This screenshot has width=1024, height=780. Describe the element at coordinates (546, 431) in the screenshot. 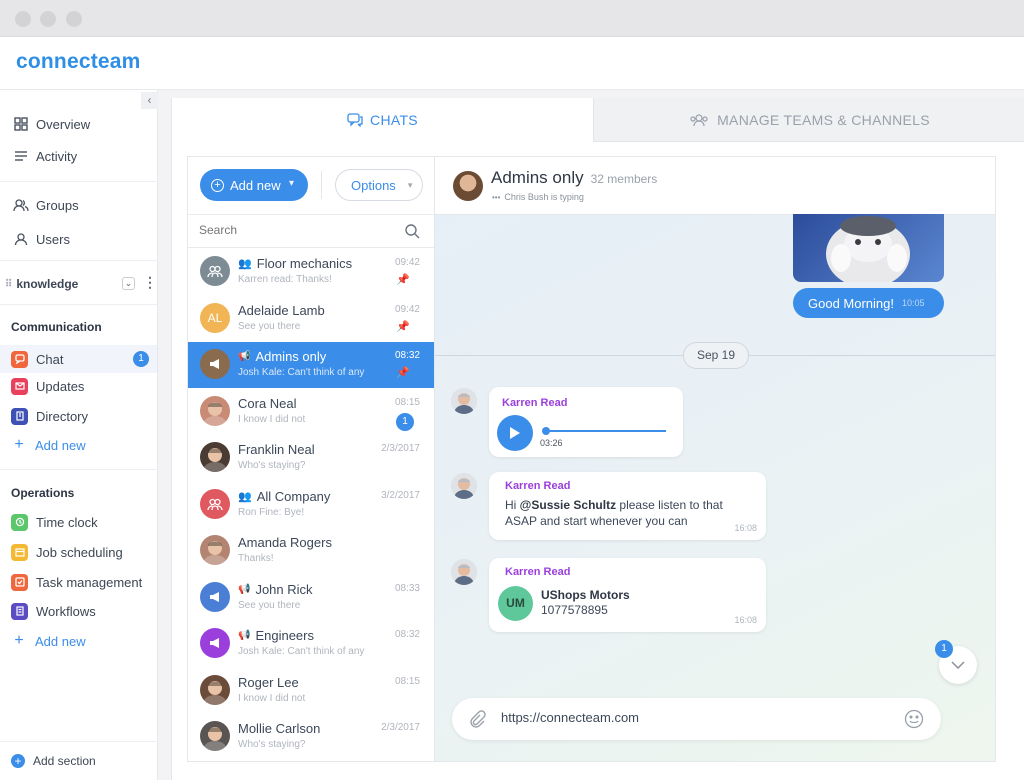

I see `audio-scrubber` at that location.